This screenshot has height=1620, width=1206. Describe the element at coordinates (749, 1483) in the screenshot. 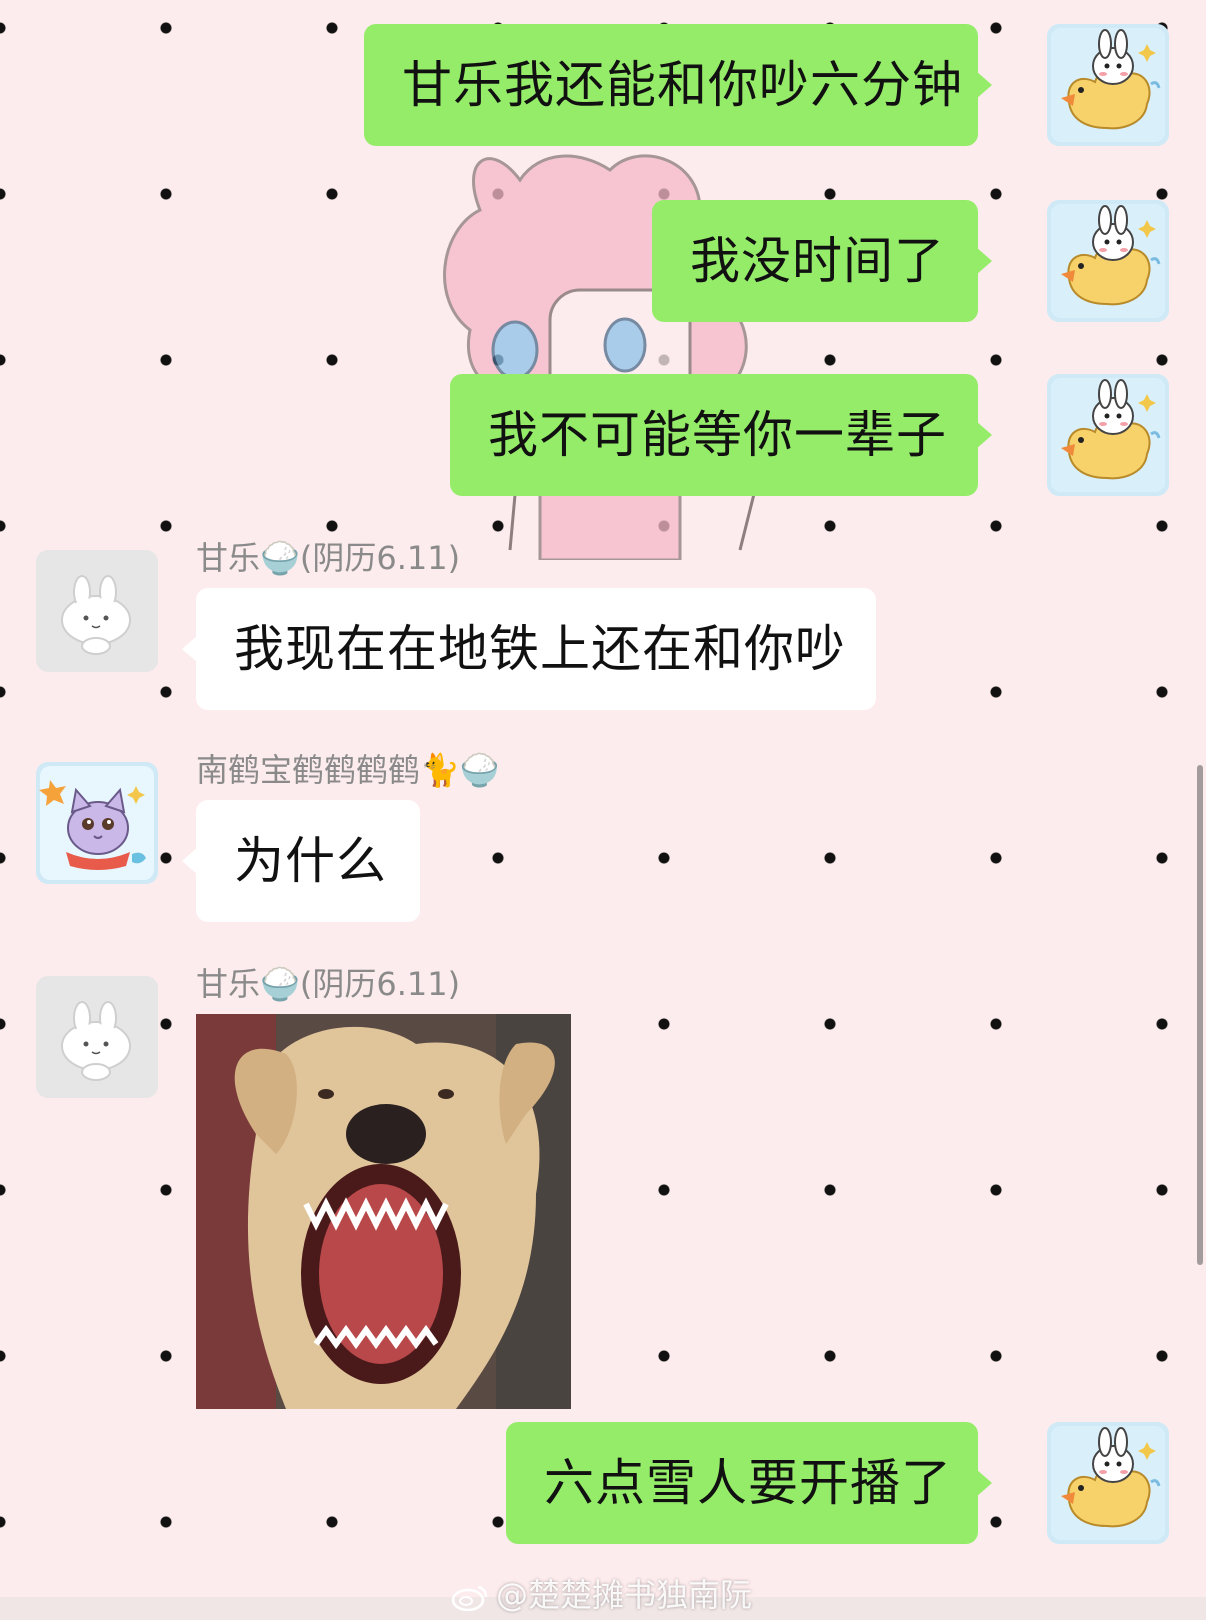

I see `message-bubble-outgoing: 六点雪人要开播了` at that location.